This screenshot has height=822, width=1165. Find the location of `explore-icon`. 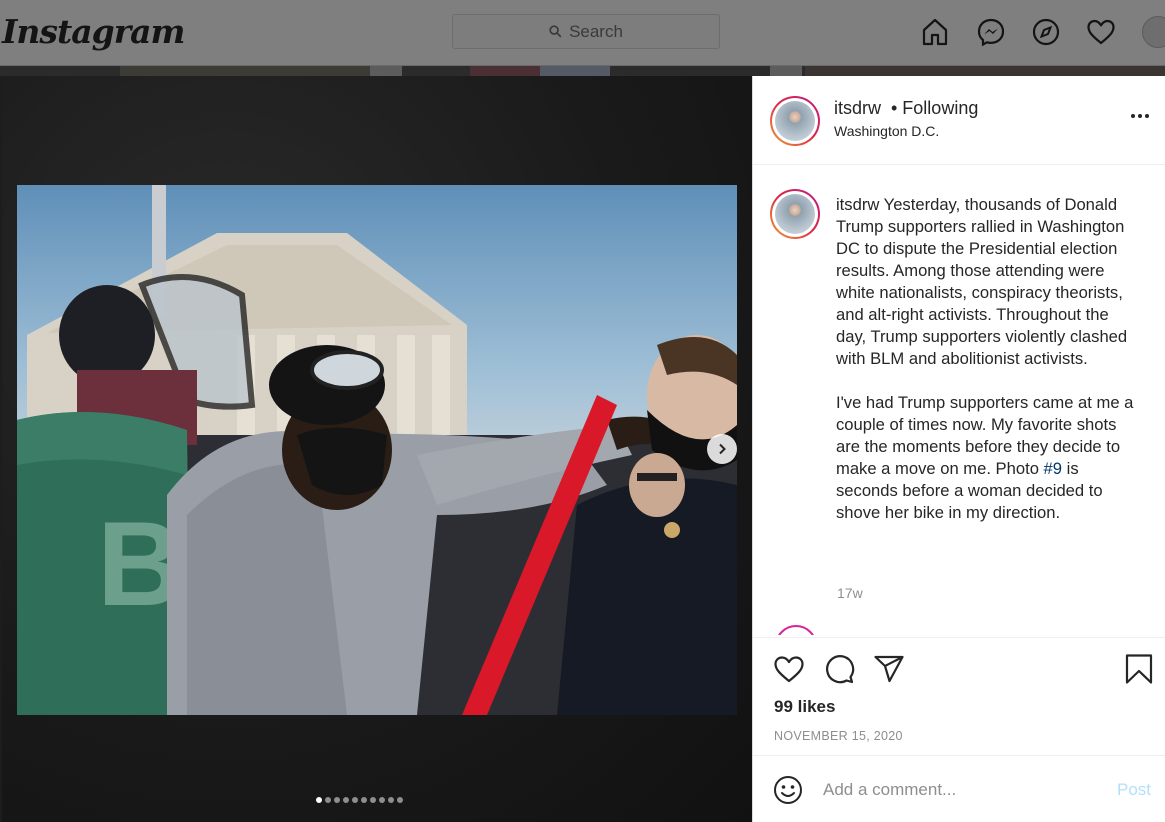

explore-icon is located at coordinates (1046, 32).